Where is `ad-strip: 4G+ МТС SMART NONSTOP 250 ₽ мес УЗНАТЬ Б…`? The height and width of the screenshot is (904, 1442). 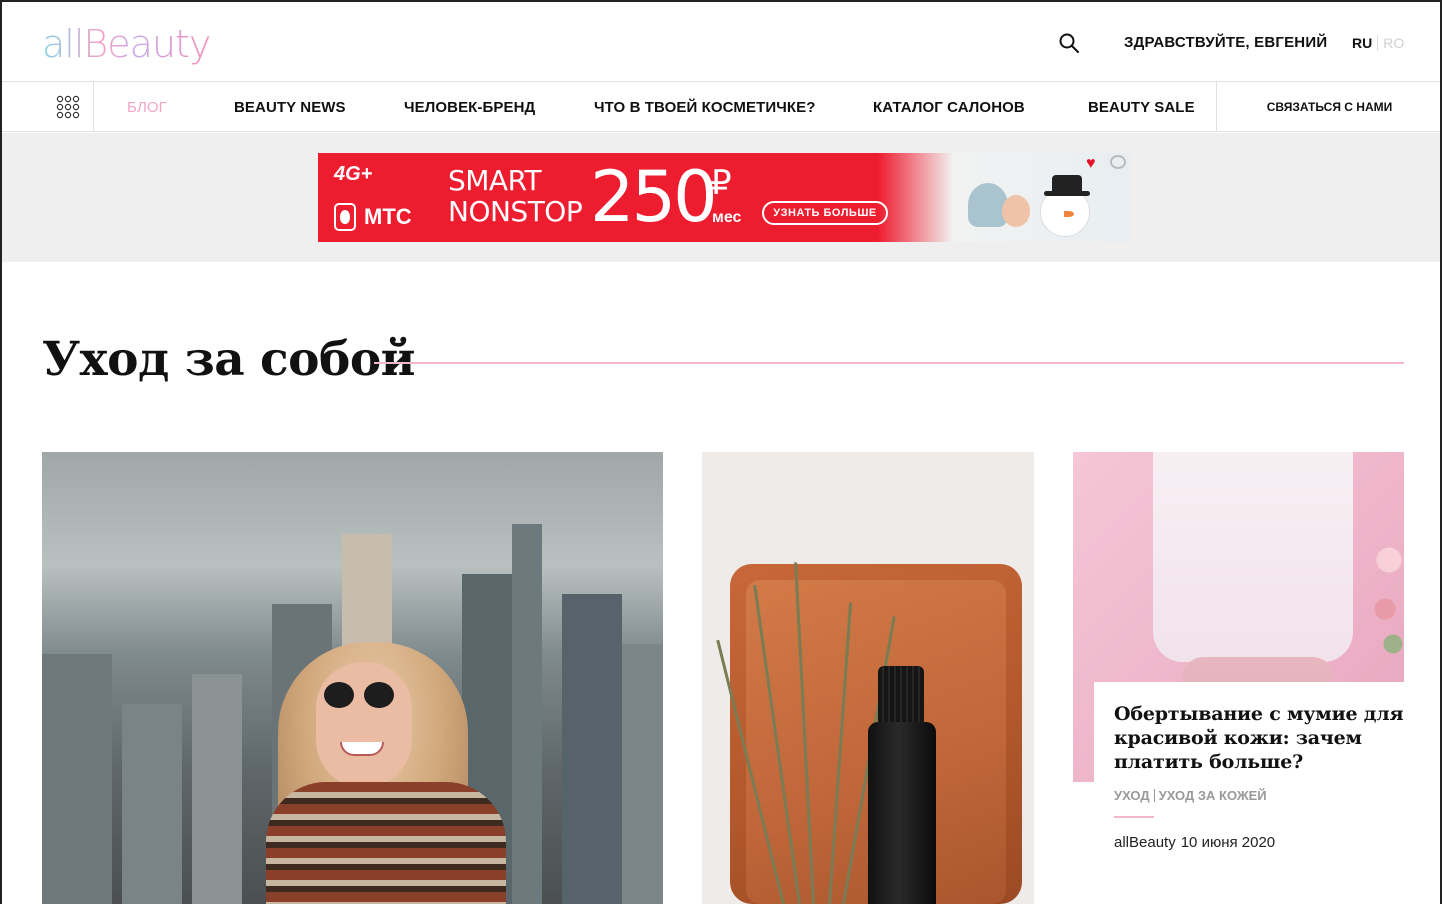
ad-strip: 4G+ МТС SMART NONSTOP 250 ₽ мес УЗНАТЬ Б… is located at coordinates (721, 197).